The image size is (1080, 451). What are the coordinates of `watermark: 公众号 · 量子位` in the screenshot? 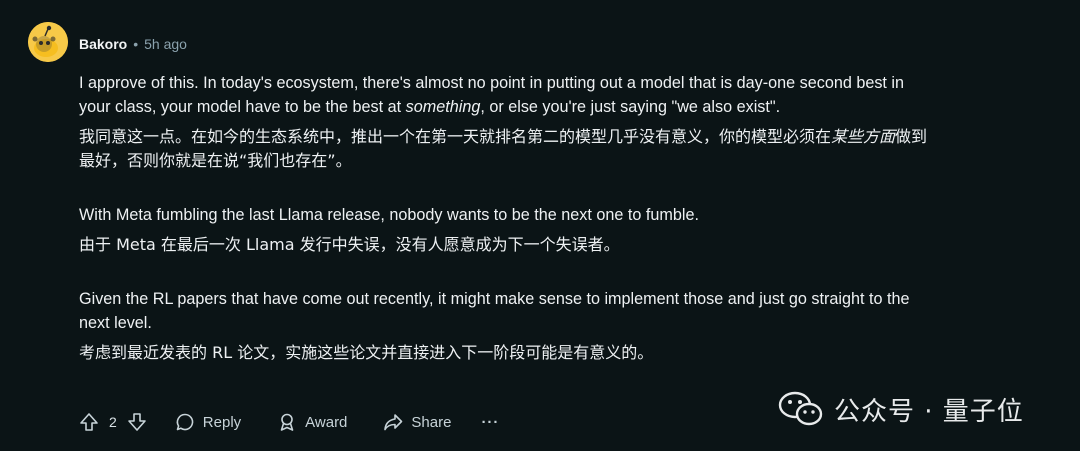 It's located at (901, 409).